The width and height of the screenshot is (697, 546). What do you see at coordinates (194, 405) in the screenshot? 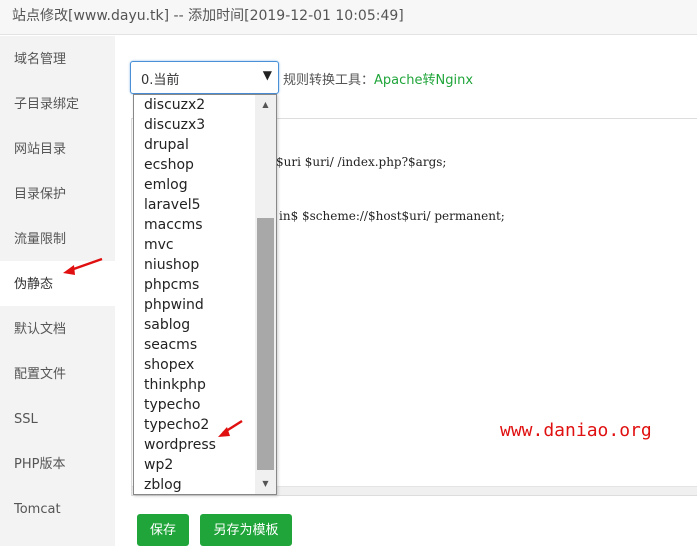
I see `option-typecho: typecho` at bounding box center [194, 405].